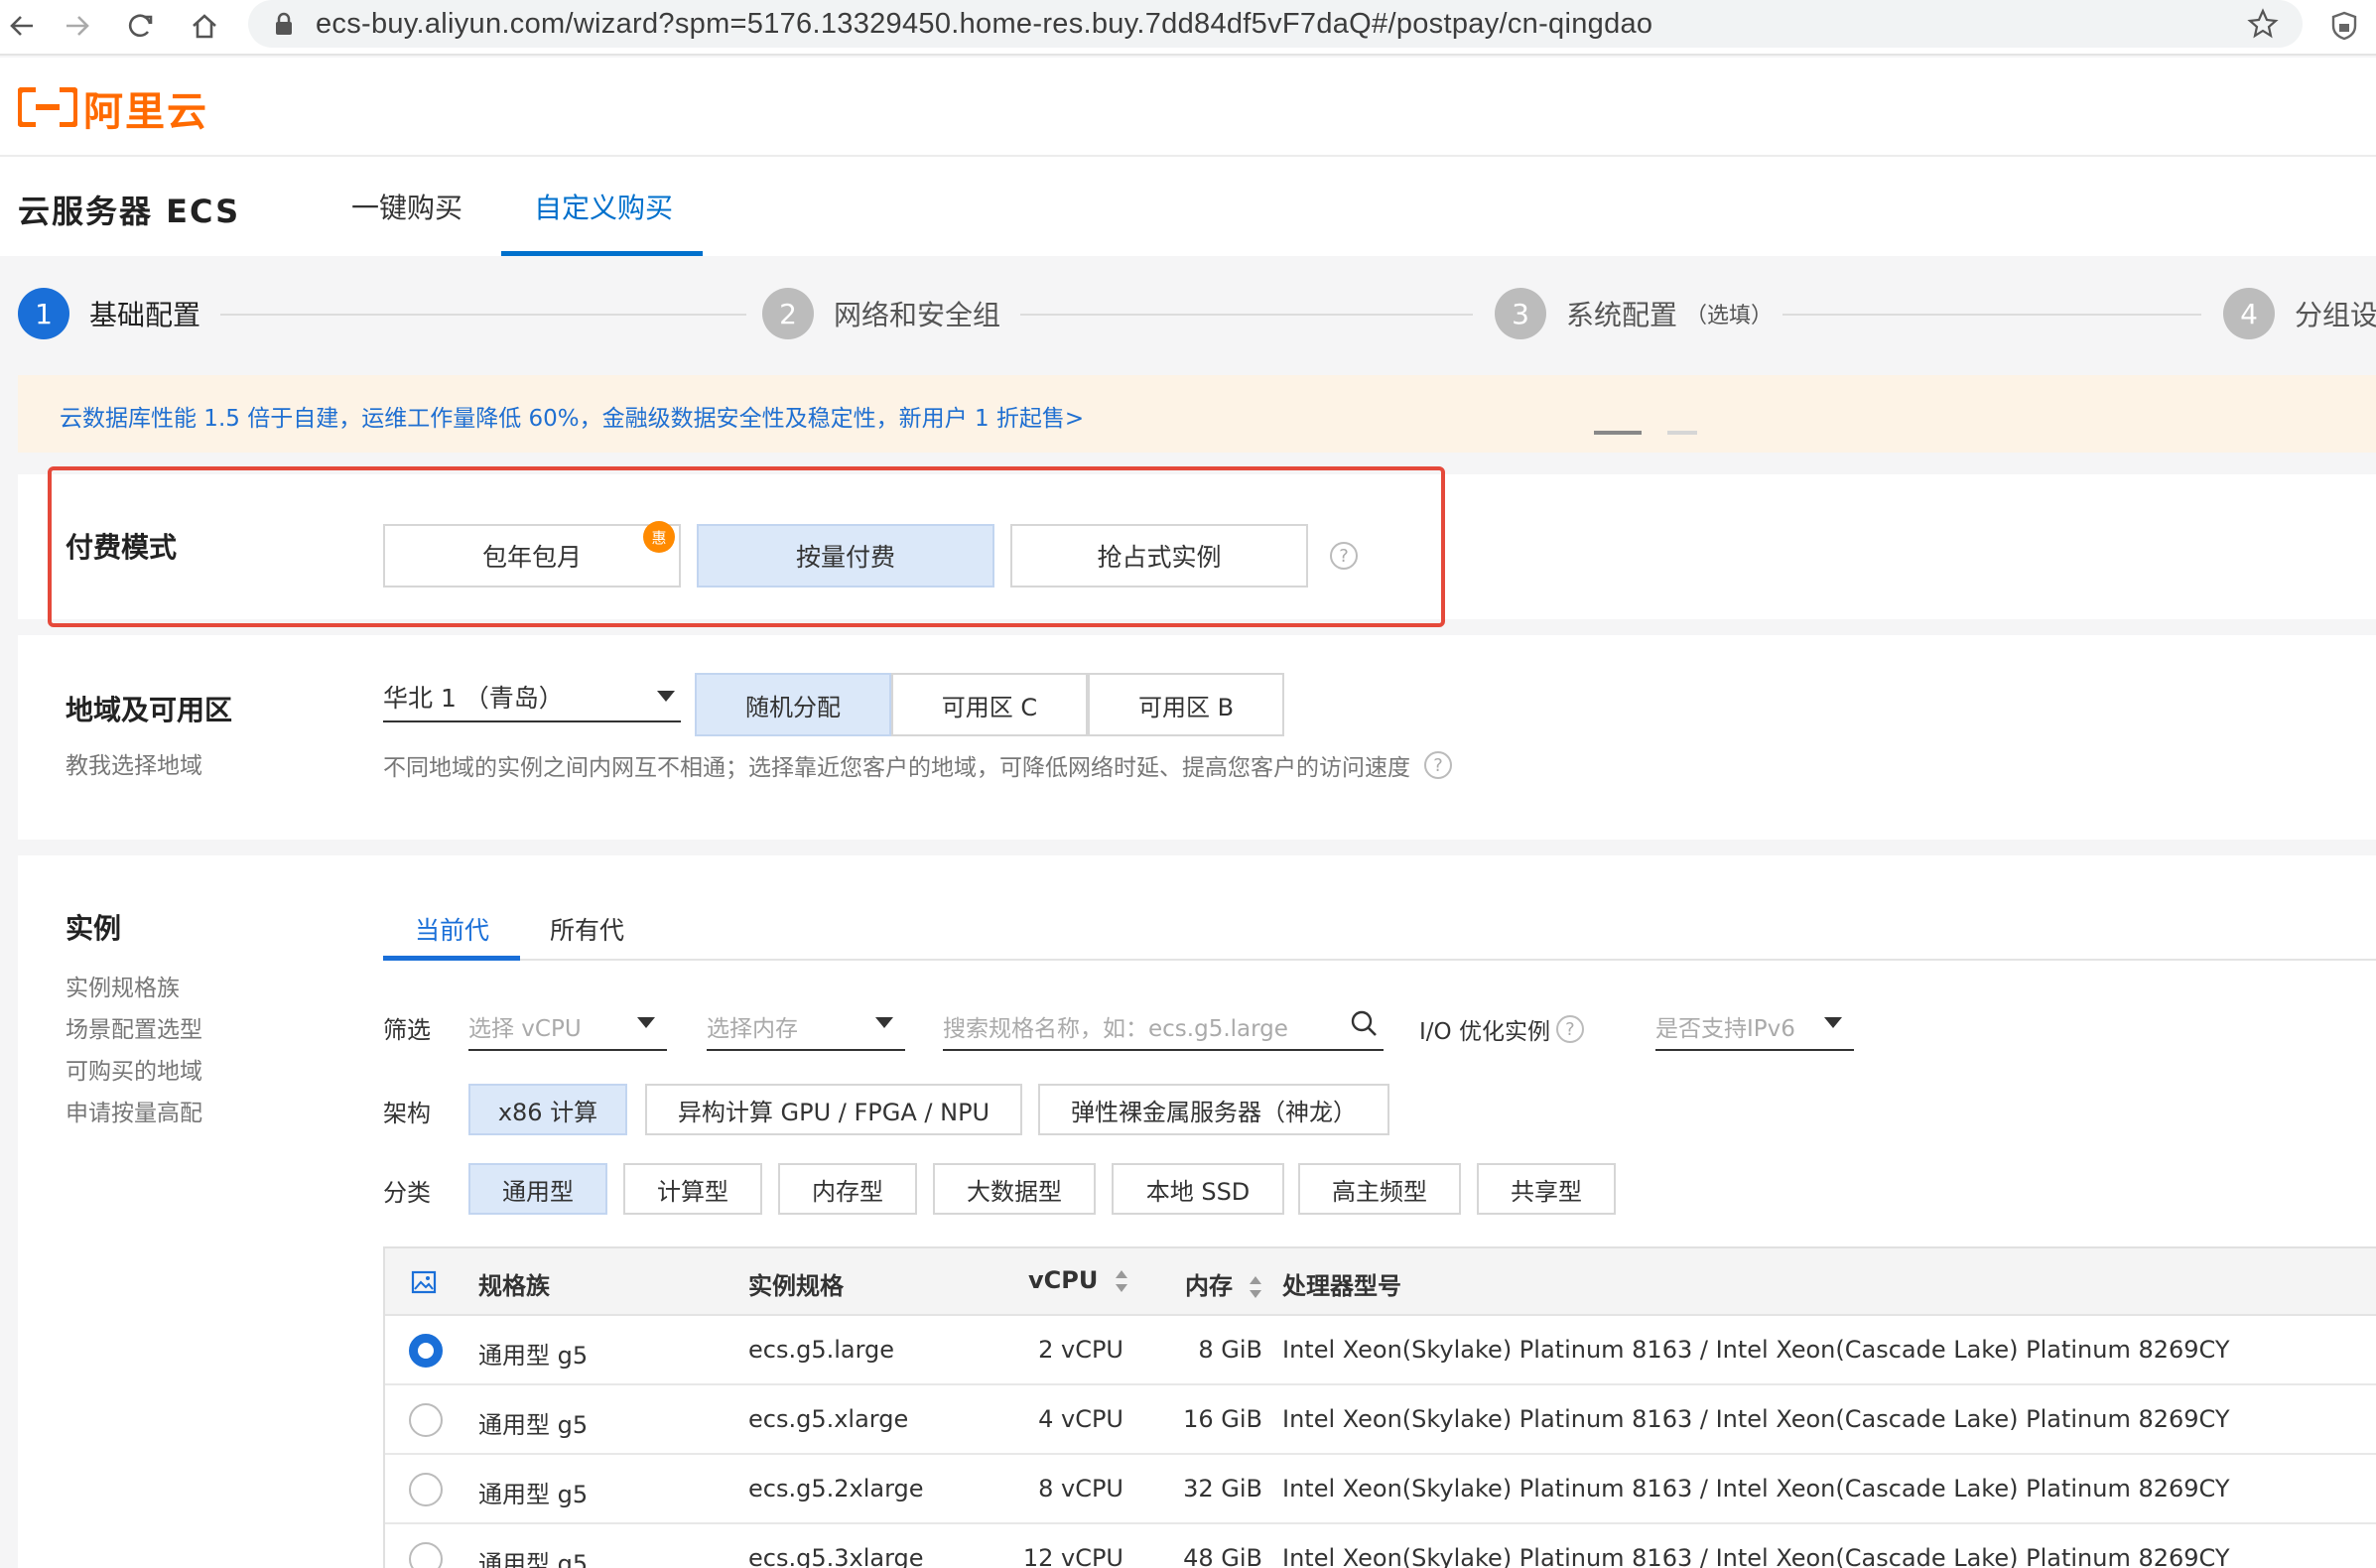 The image size is (2376, 1568). What do you see at coordinates (134, 1027) in the screenshot?
I see `scenario-selection-link: 场景配置选型` at bounding box center [134, 1027].